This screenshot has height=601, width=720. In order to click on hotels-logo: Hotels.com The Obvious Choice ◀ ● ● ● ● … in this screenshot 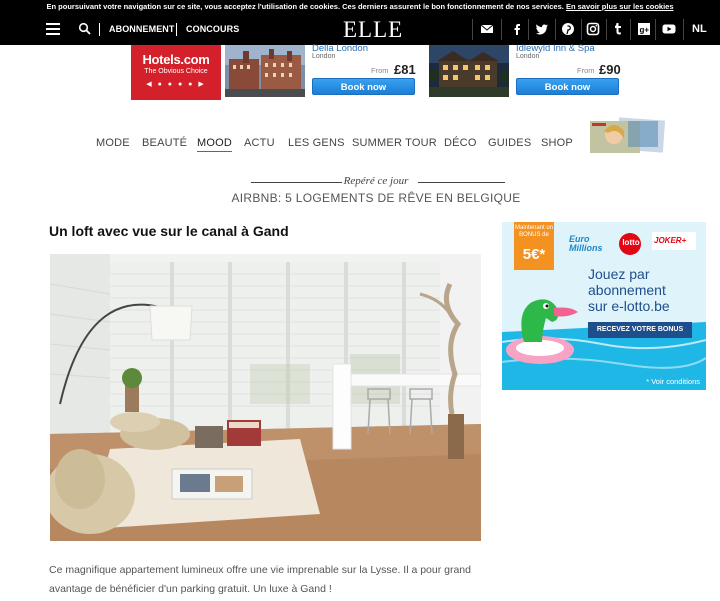, I will do `click(176, 72)`.